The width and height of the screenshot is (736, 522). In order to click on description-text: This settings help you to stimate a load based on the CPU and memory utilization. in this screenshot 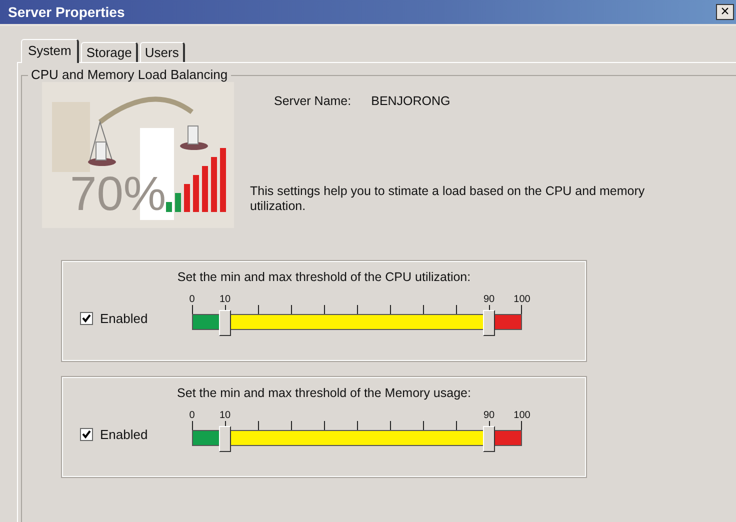, I will do `click(448, 199)`.